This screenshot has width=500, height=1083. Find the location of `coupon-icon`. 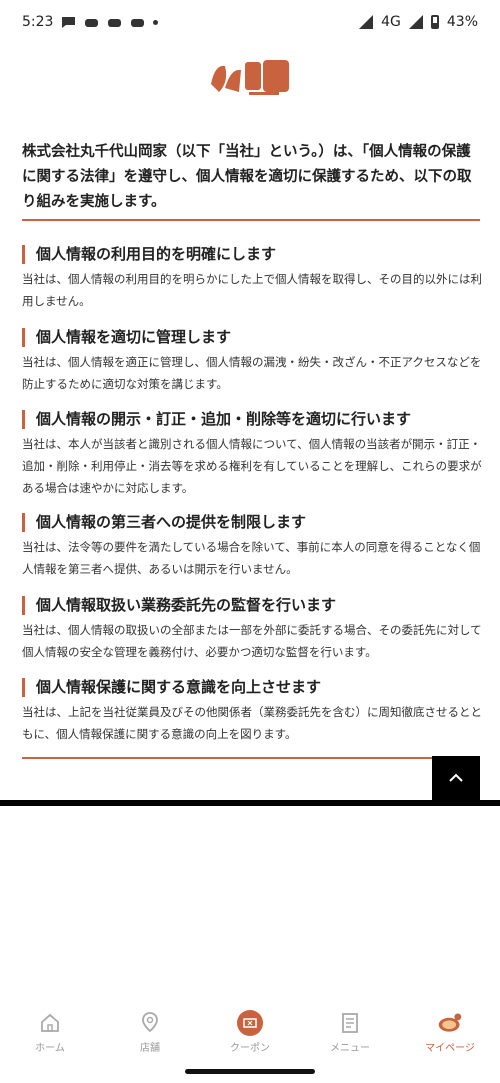

coupon-icon is located at coordinates (250, 1023).